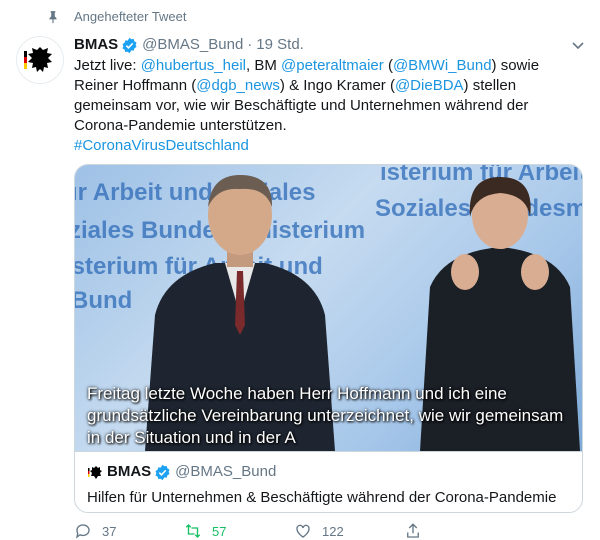 This screenshot has height=540, width=600. Describe the element at coordinates (82, 531) in the screenshot. I see `reply-icon` at that location.